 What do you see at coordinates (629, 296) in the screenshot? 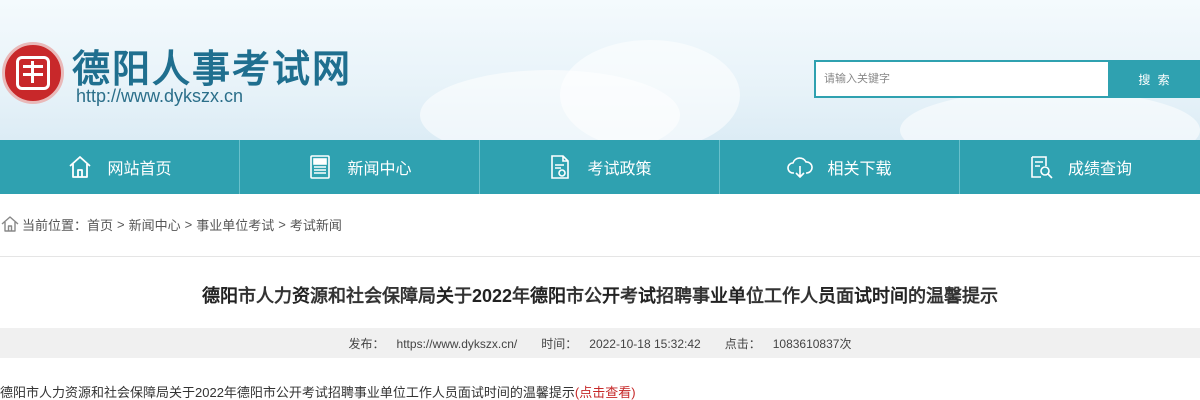
I see `article-title-segment: 考` at bounding box center [629, 296].